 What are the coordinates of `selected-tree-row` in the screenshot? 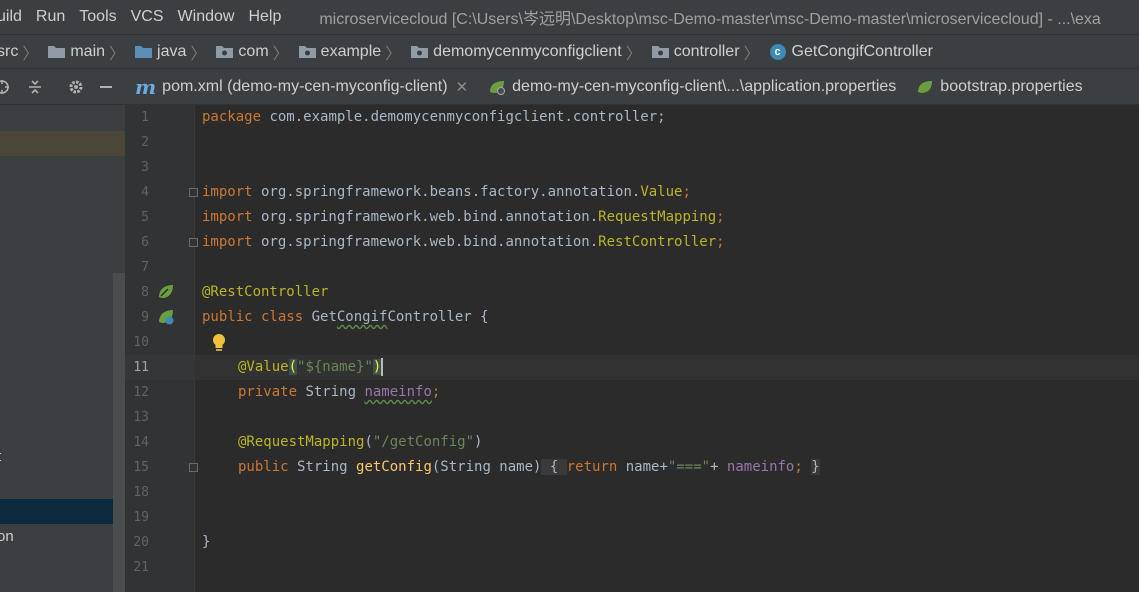 It's located at (62, 143).